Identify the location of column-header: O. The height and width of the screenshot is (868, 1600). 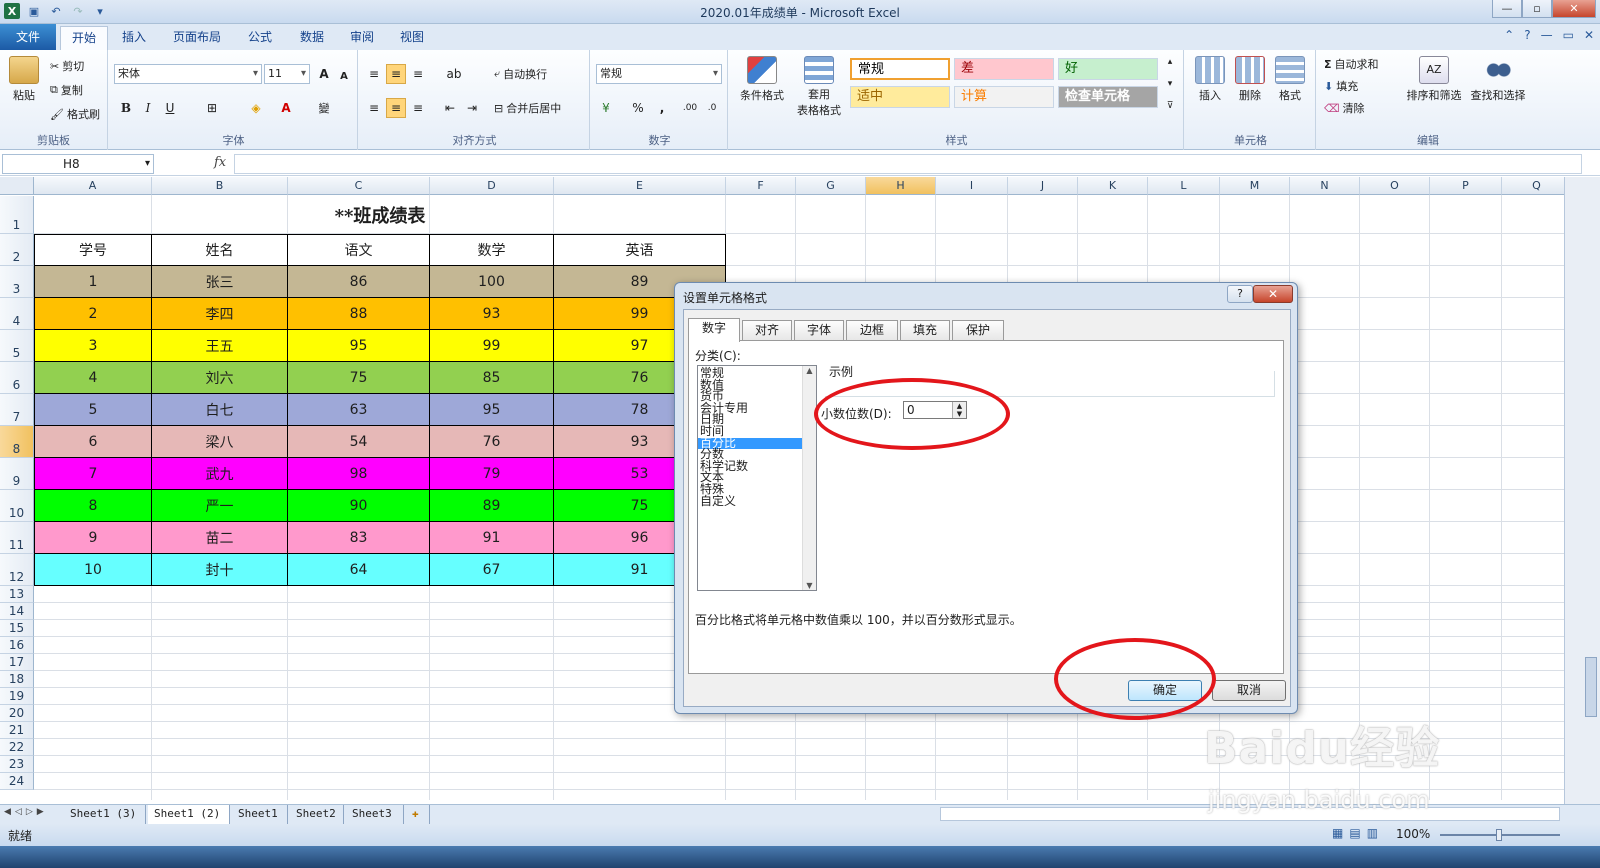
(1395, 186).